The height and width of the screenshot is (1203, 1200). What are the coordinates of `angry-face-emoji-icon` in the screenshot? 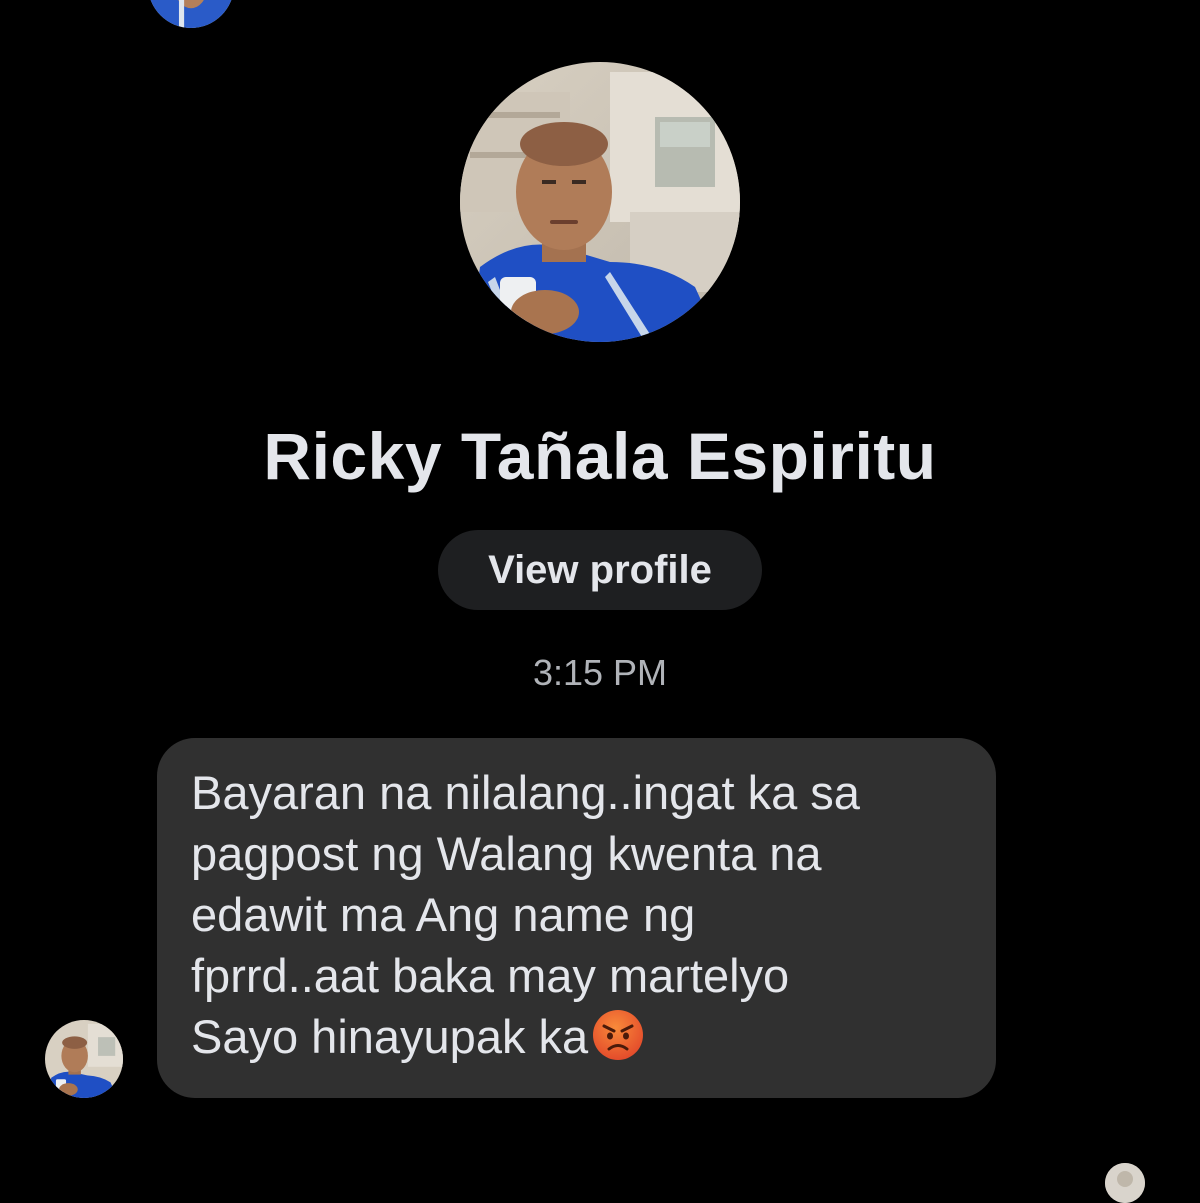 It's located at (618, 1035).